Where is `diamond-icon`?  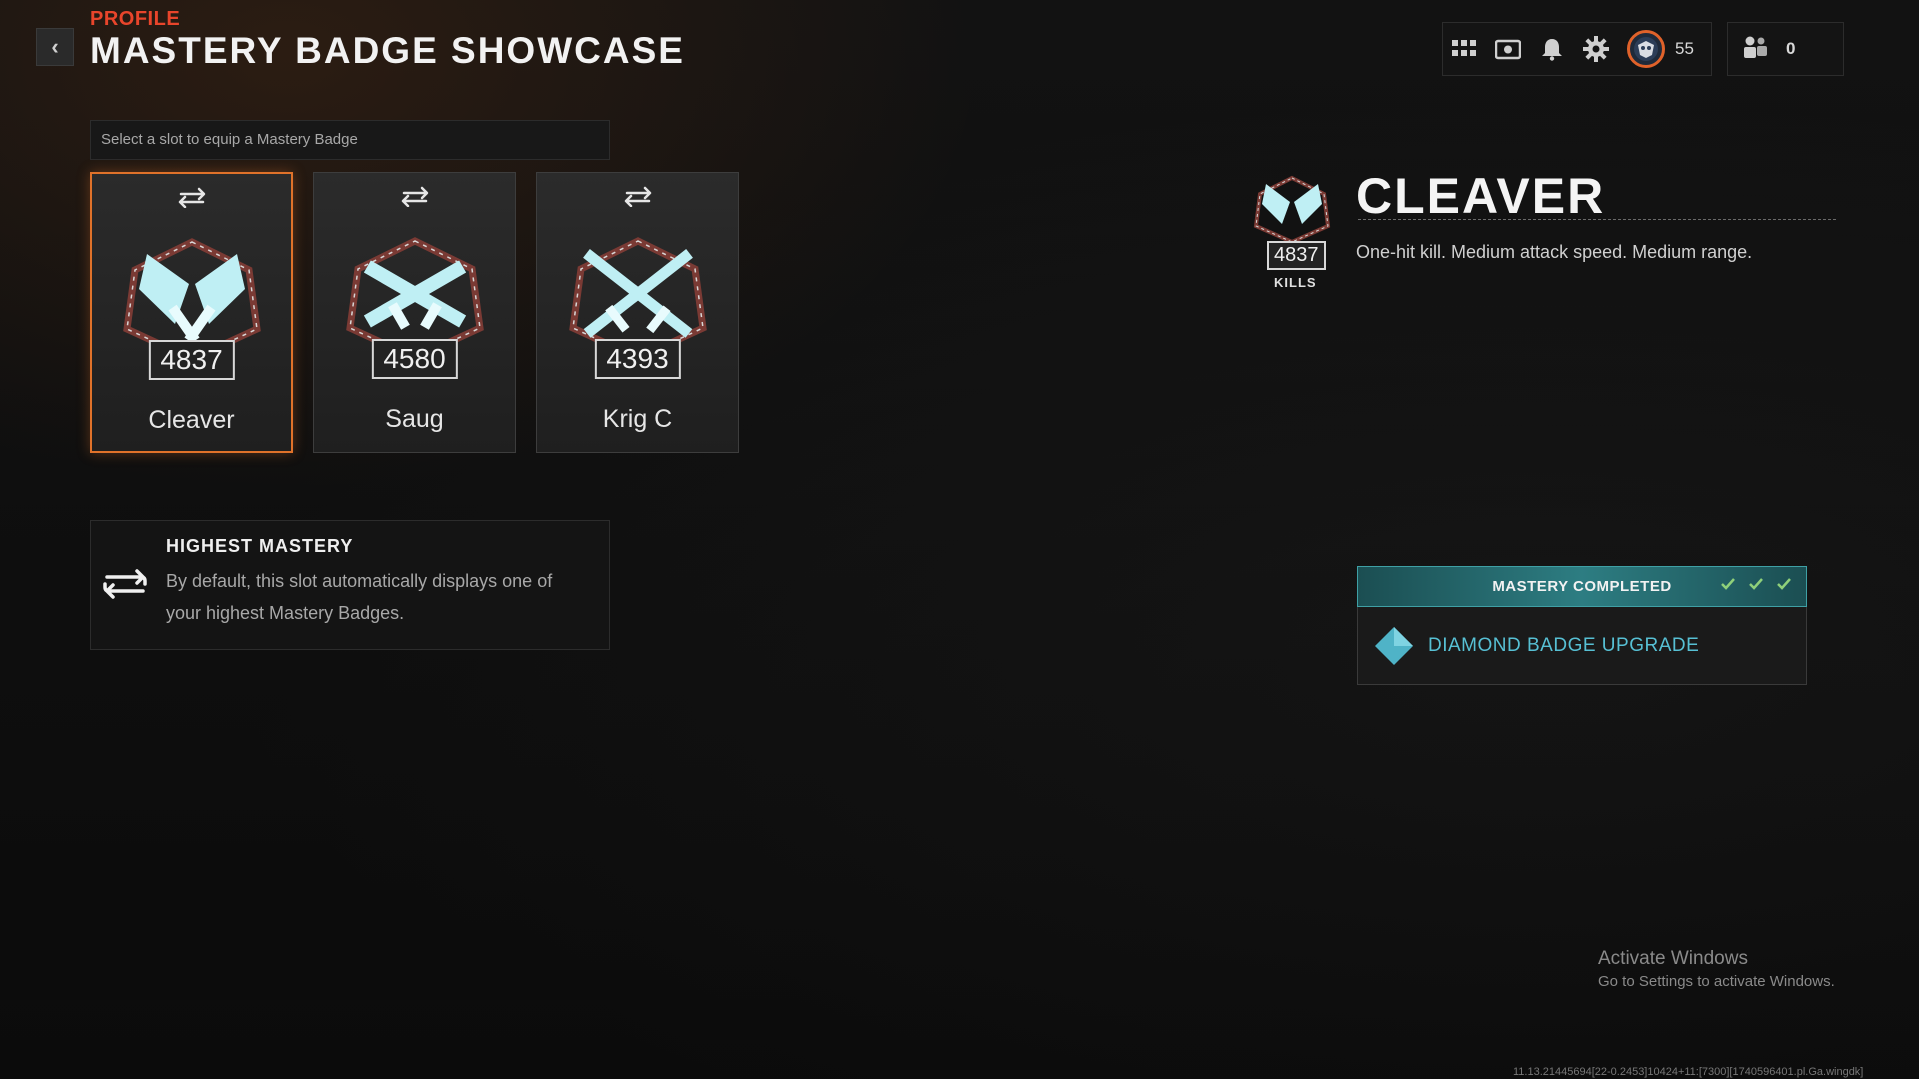
diamond-icon is located at coordinates (1394, 645).